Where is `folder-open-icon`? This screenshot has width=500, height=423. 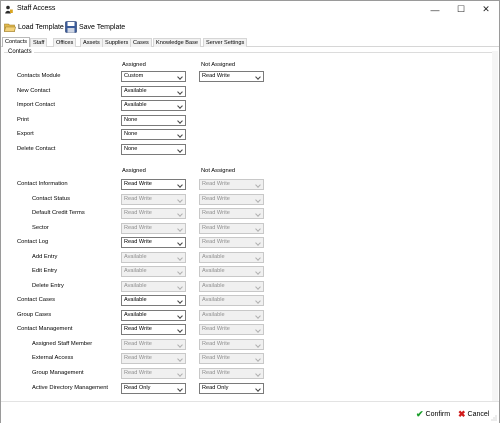 folder-open-icon is located at coordinates (10, 27).